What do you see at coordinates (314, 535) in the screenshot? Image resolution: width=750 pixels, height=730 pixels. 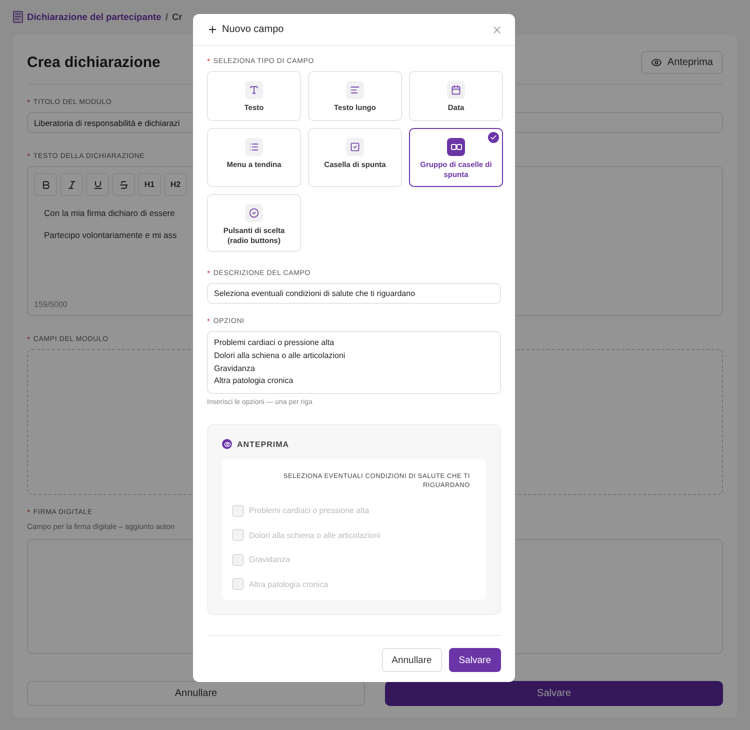 I see `checkbox-label: Dolori alla schiena o alle articolazioni` at bounding box center [314, 535].